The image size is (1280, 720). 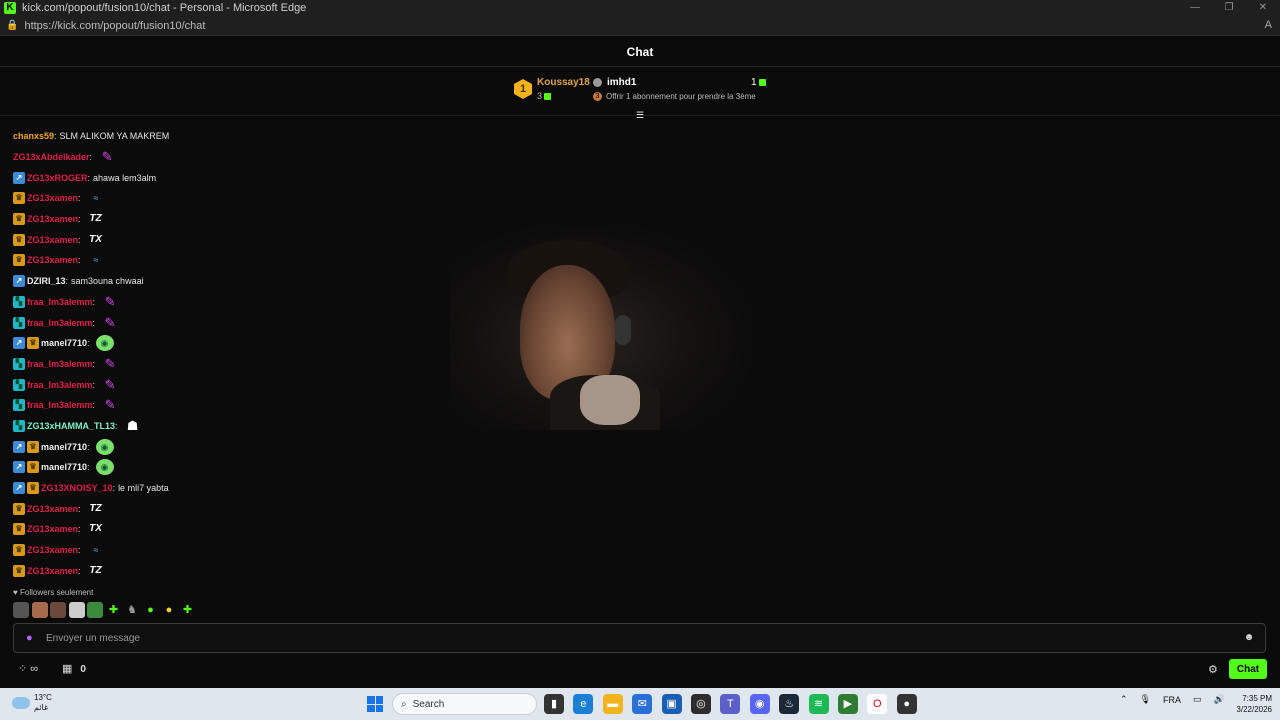 I want to click on chat-username: ZG13xHAMMA_TL13, so click(x=71, y=426).